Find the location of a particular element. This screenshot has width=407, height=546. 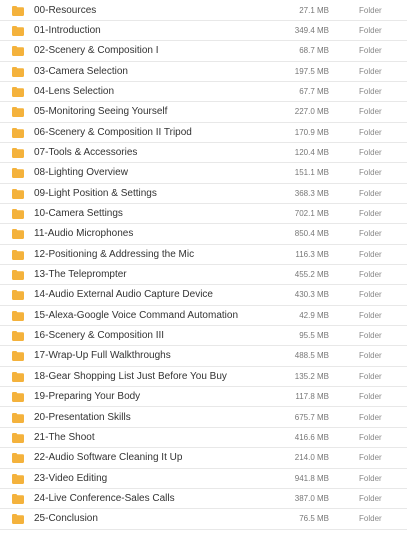

folder-name: 09-Light Position & Settings is located at coordinates (95, 193).